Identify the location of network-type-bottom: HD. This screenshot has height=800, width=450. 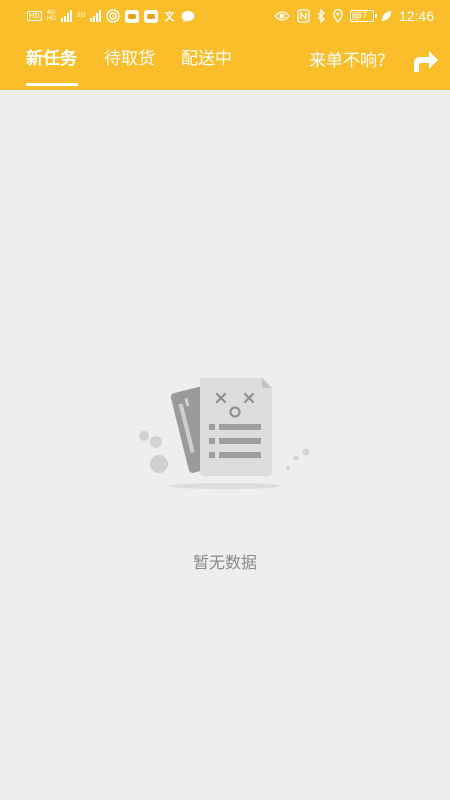
(51, 18).